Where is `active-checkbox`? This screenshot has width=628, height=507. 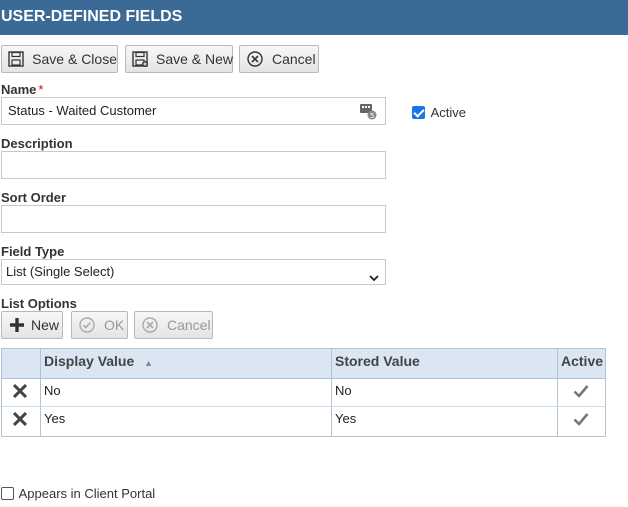
active-checkbox is located at coordinates (418, 113).